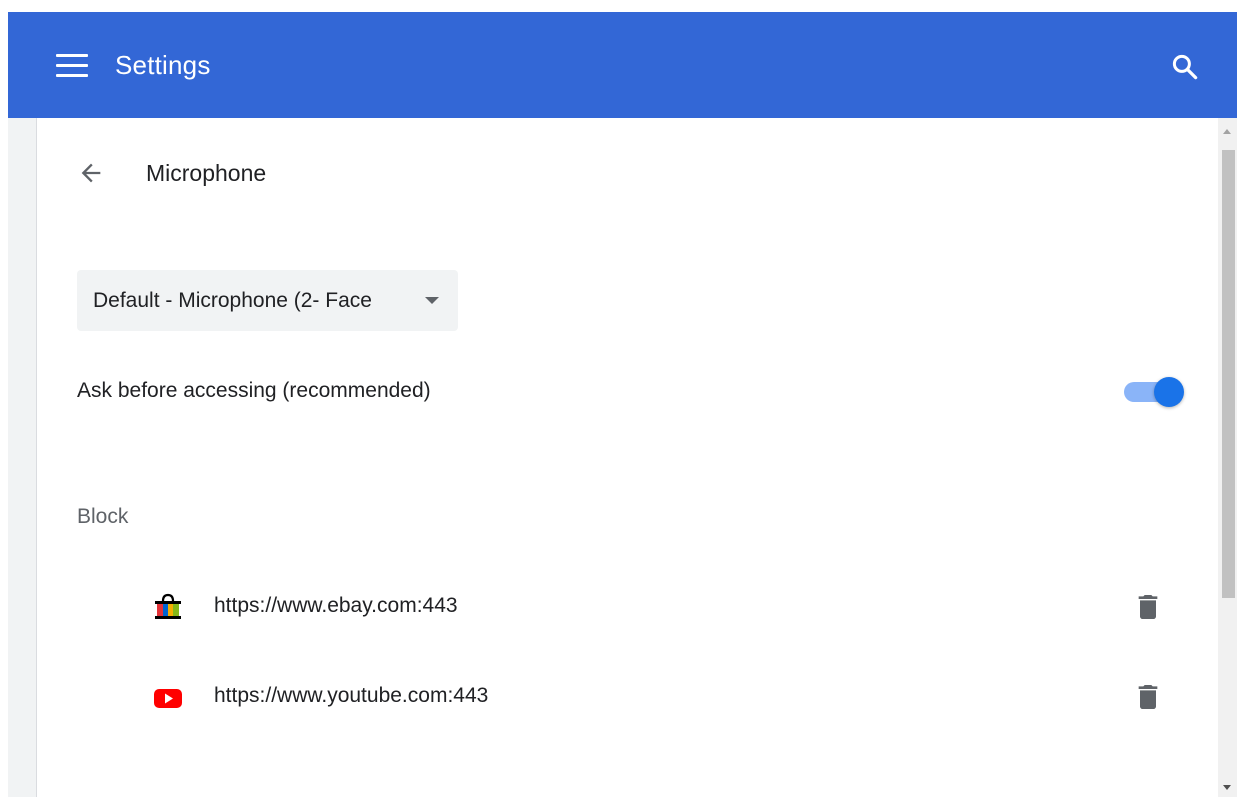 This screenshot has height=797, width=1237. Describe the element at coordinates (206, 173) in the screenshot. I see `page-title: Microphone` at that location.